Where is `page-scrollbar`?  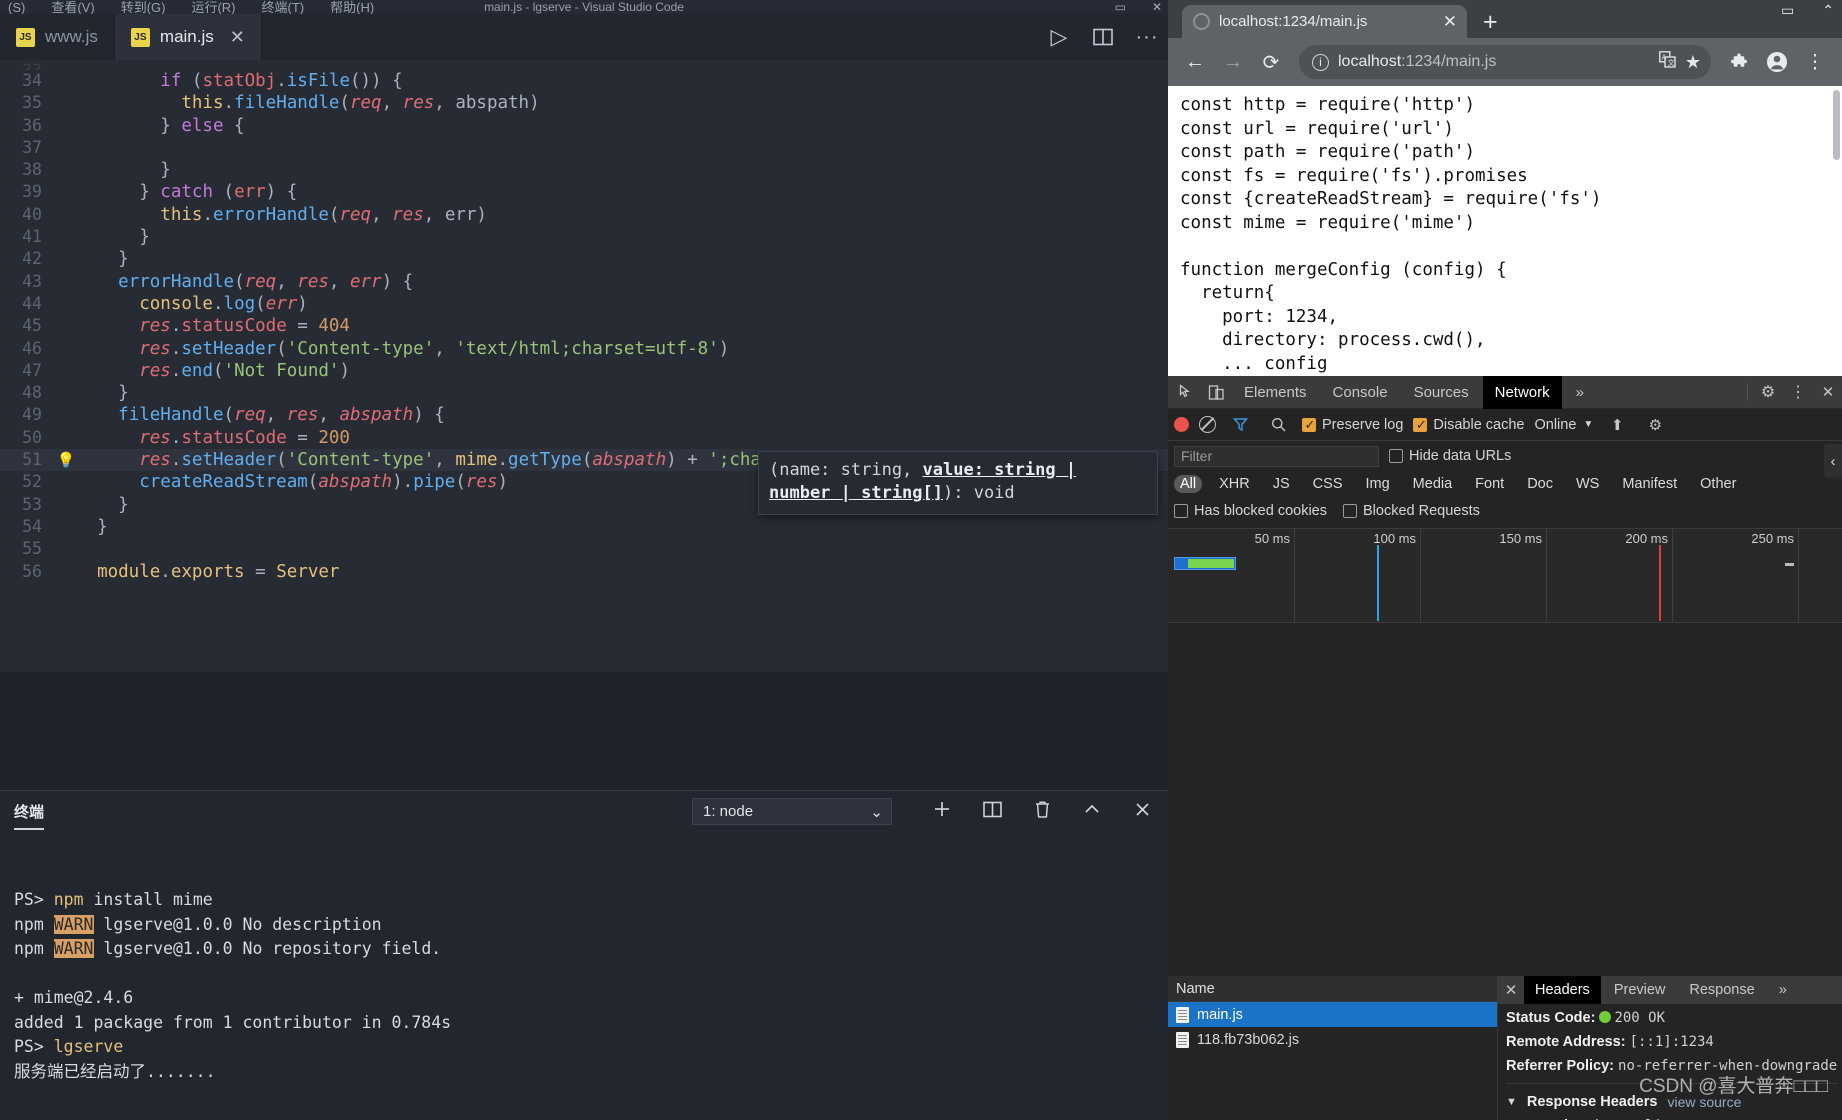
page-scrollbar is located at coordinates (1836, 125).